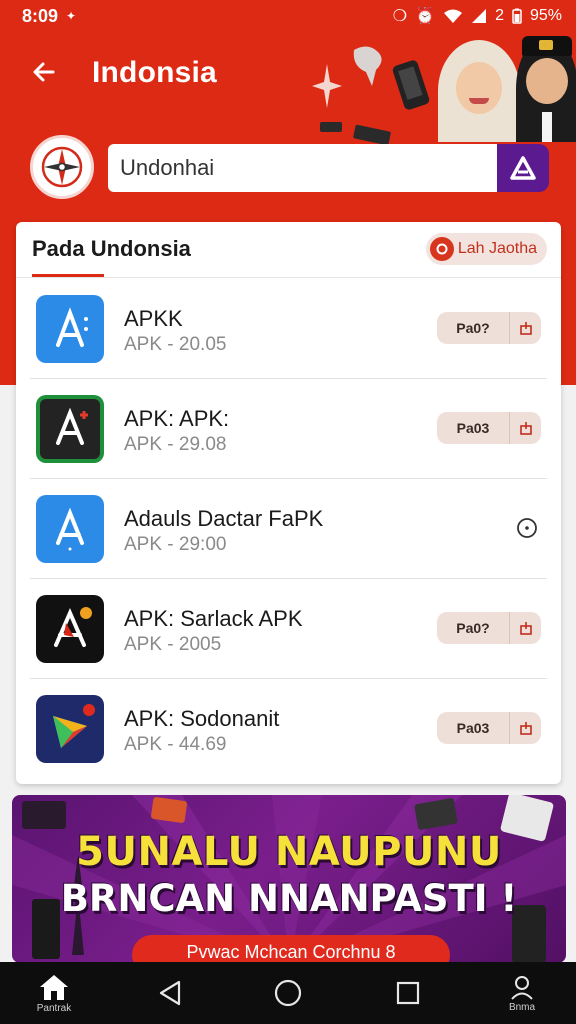 The height and width of the screenshot is (1024, 576). I want to click on app-meta: APK - 29.08, so click(175, 444).